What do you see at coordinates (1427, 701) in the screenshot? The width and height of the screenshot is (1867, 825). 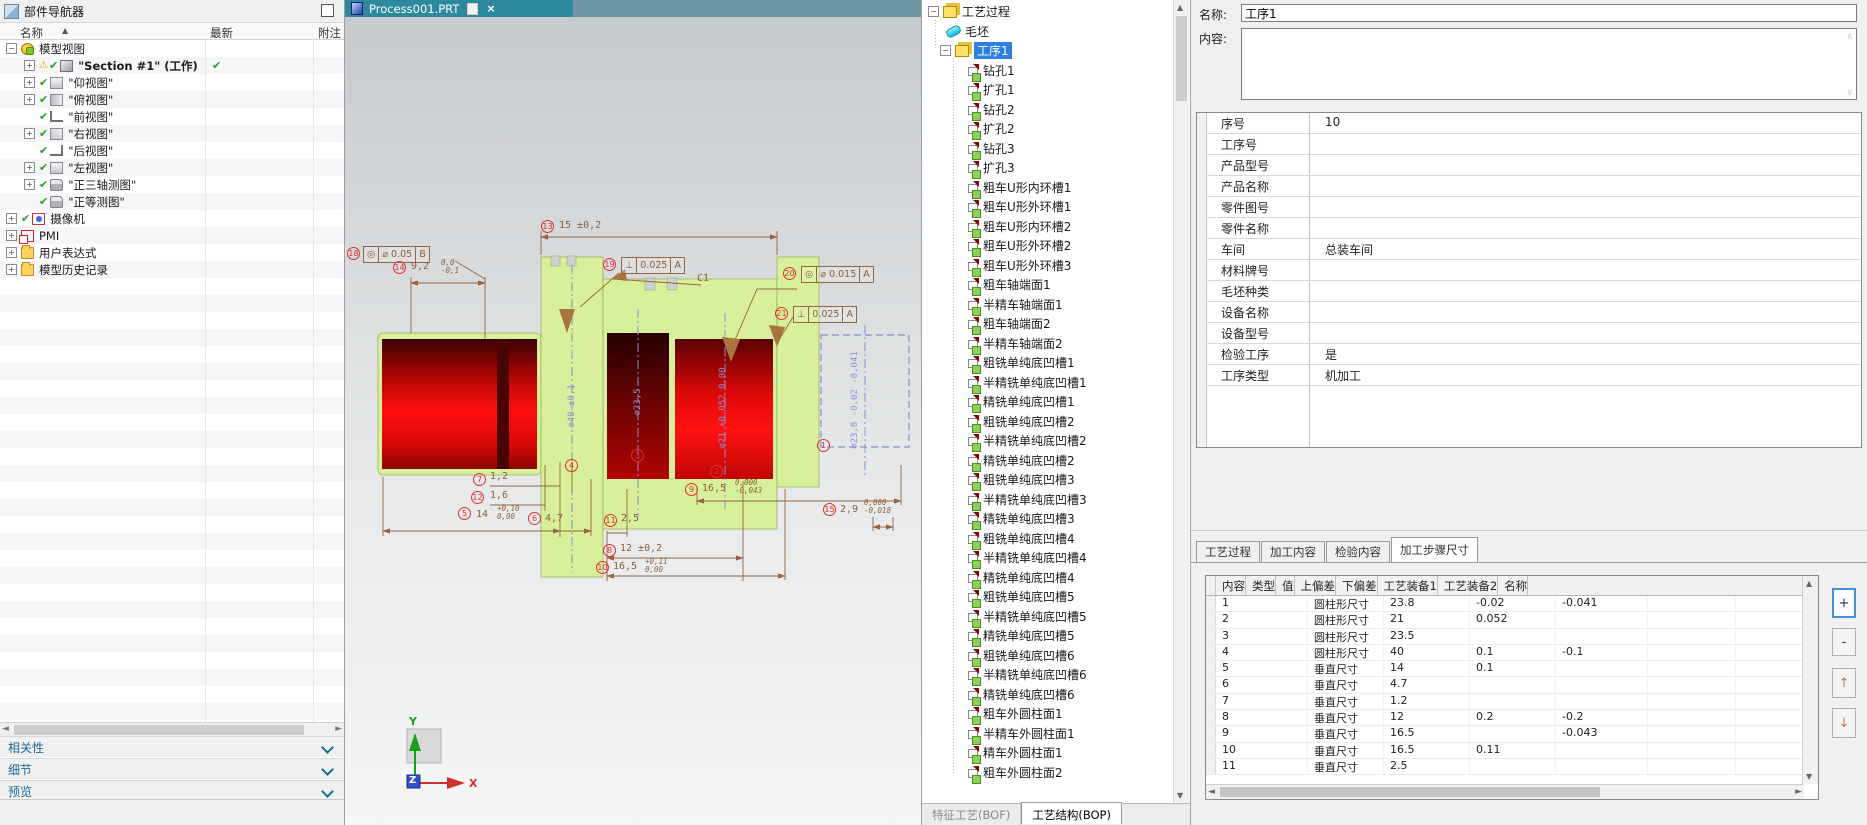 I see `cell-value: 1.2` at bounding box center [1427, 701].